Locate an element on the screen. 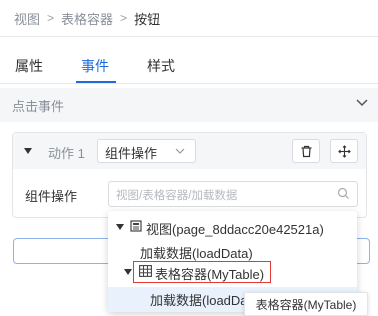 The image size is (378, 316). breadcrumb: 视图 > 表格容器 > 按钮 is located at coordinates (189, 18).